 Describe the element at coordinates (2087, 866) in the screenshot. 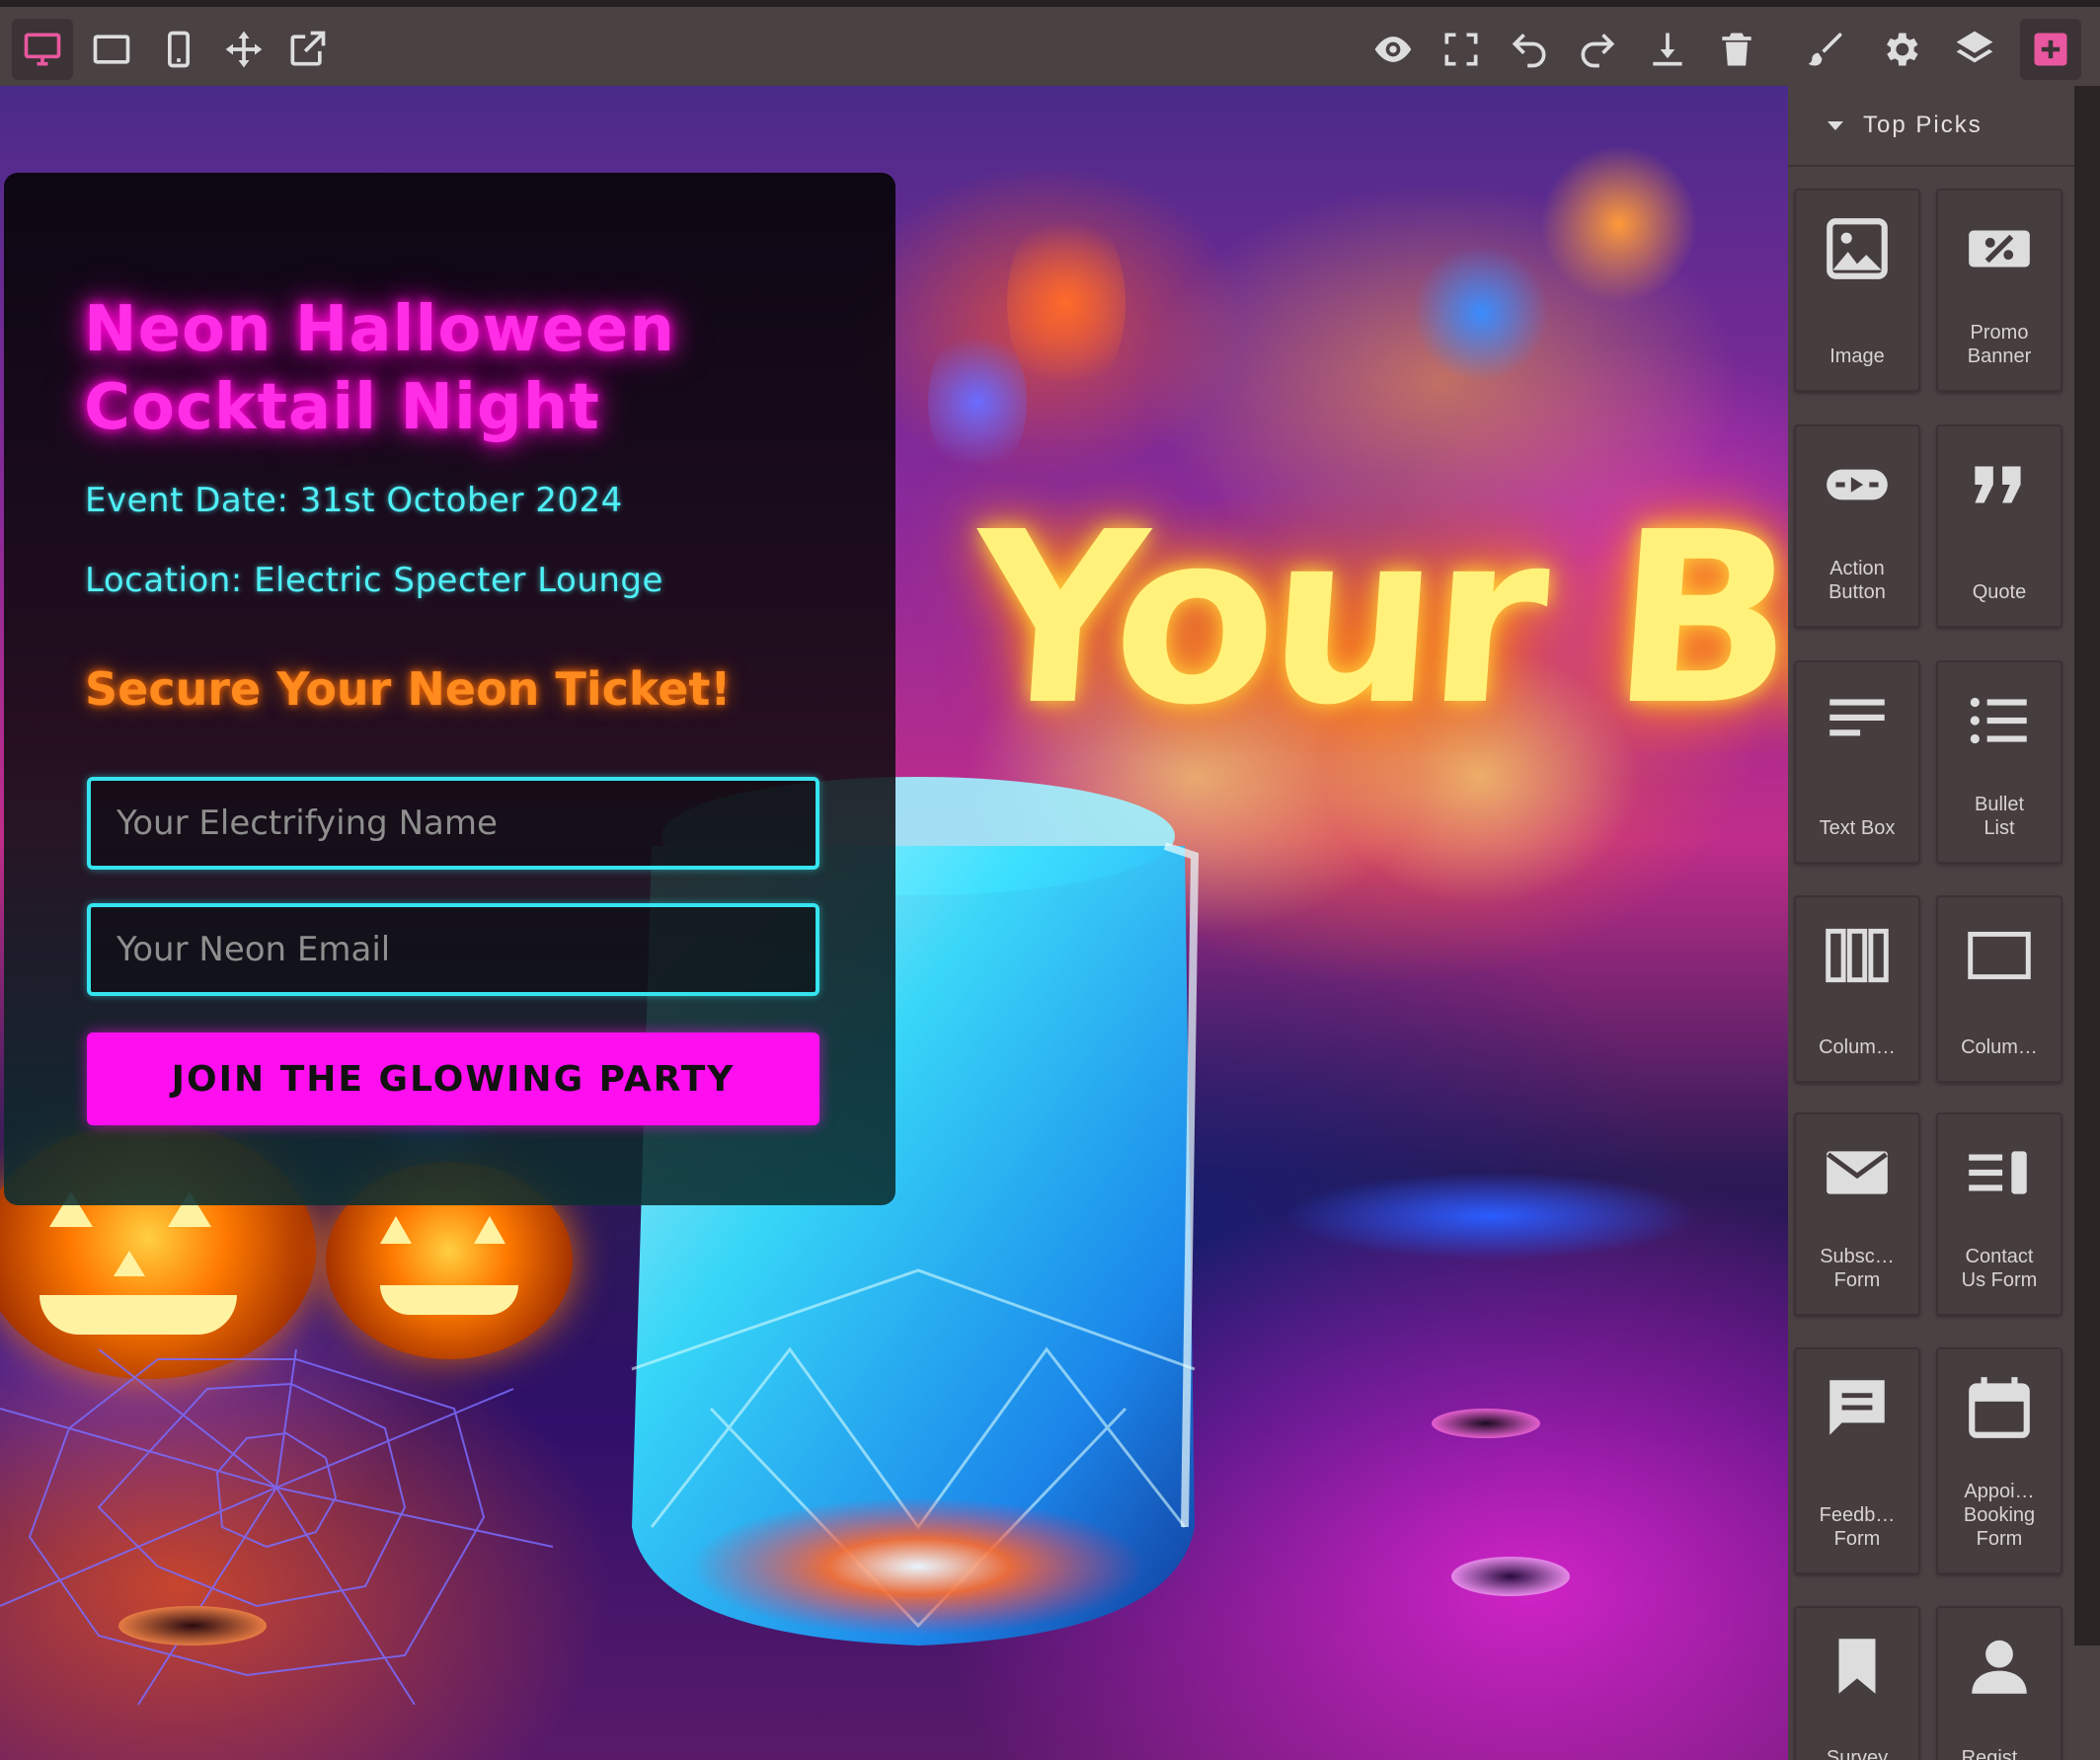

I see `panel-scrollbar` at that location.